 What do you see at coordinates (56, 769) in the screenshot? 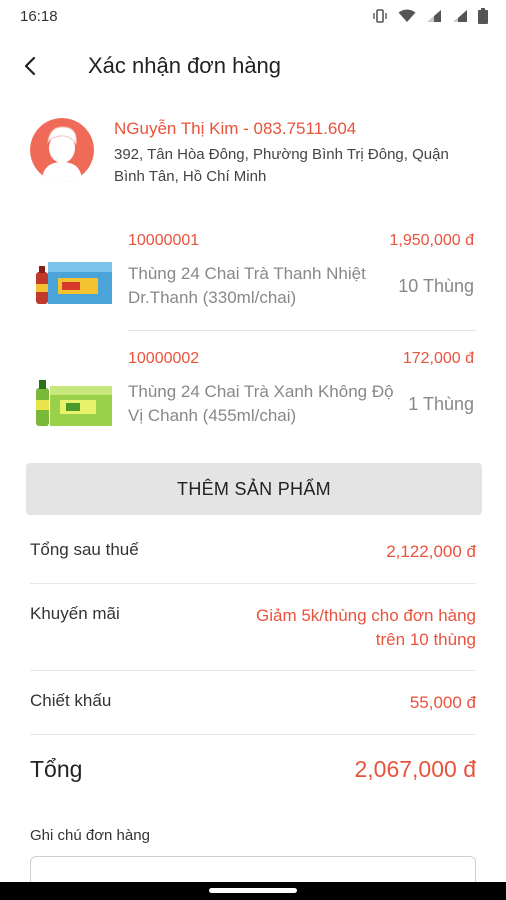
I see `total-label: Tổng` at bounding box center [56, 769].